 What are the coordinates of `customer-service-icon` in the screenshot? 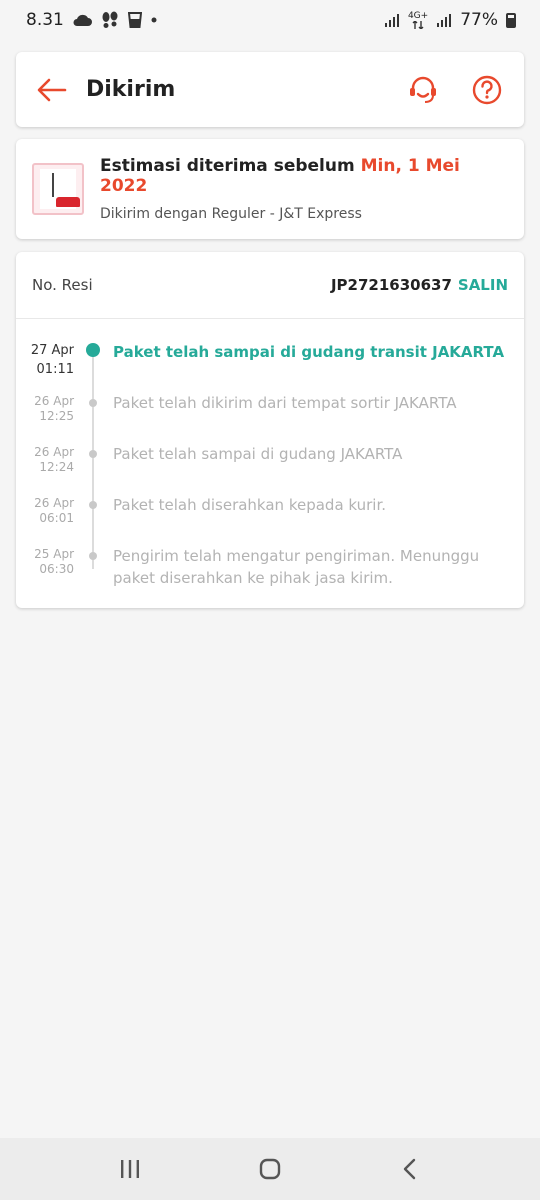 It's located at (423, 89).